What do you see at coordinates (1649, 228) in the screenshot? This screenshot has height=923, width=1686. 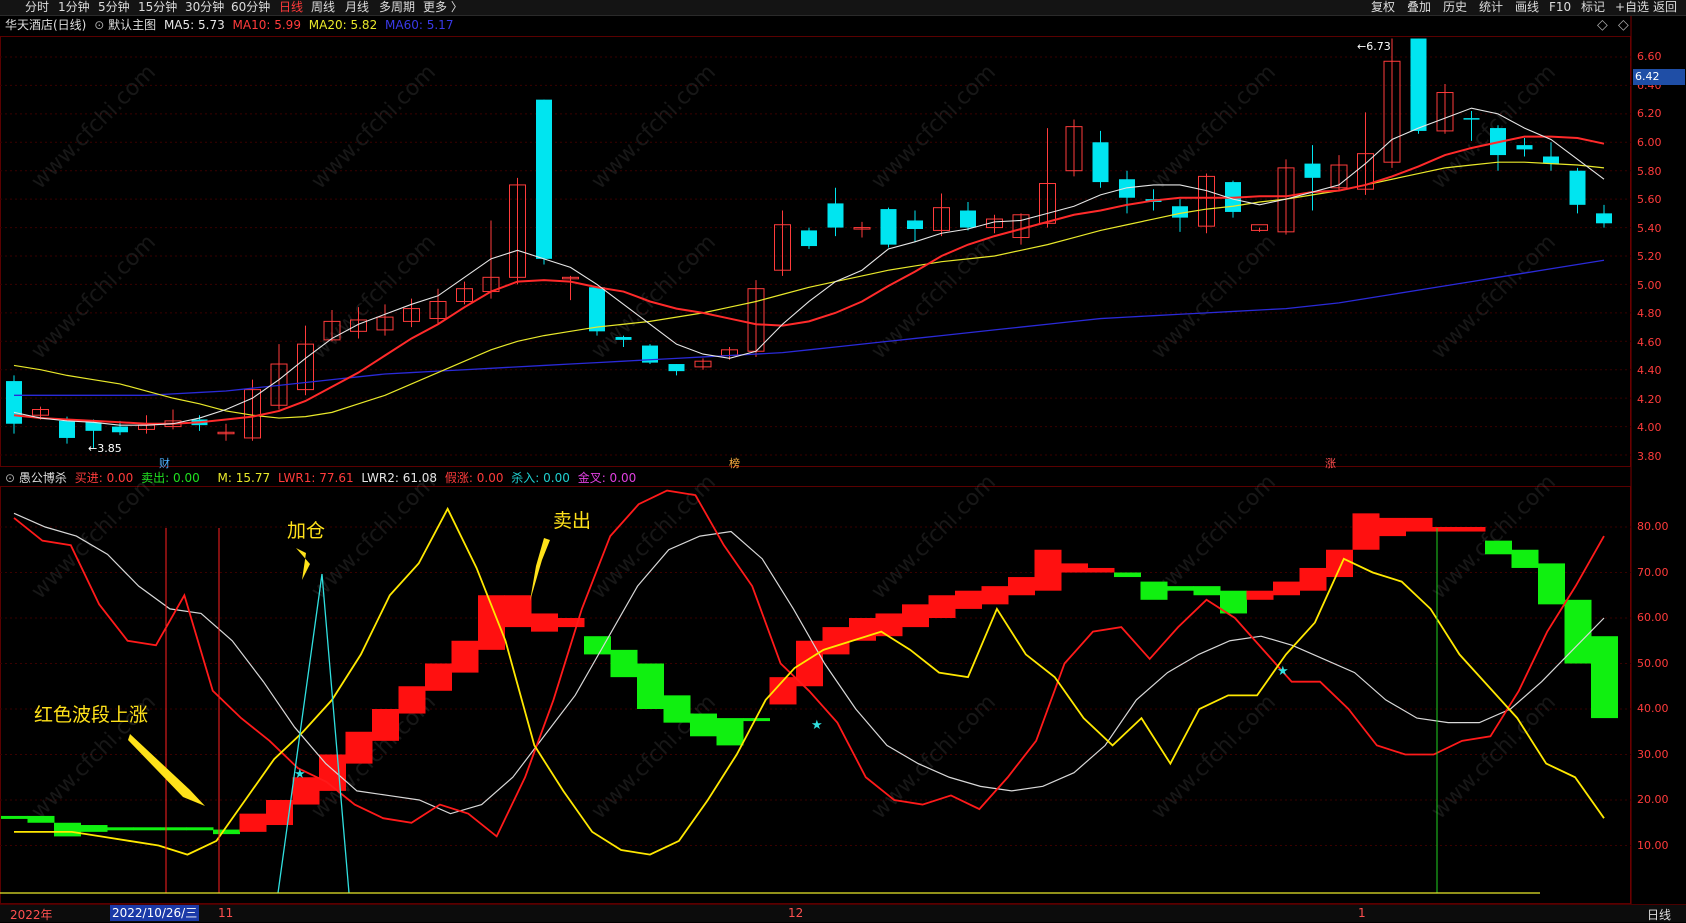 I see `price-tick: 5.40` at bounding box center [1649, 228].